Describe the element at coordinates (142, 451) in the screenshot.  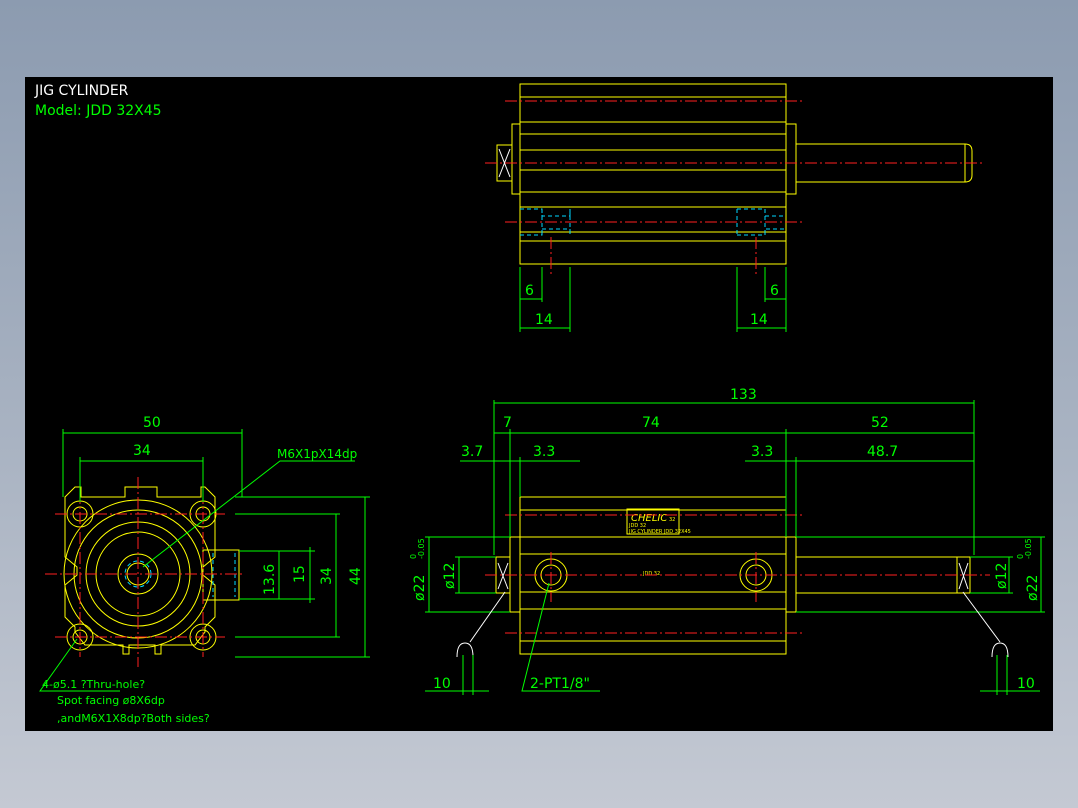
I see `dim-end-34-top: 34` at that location.